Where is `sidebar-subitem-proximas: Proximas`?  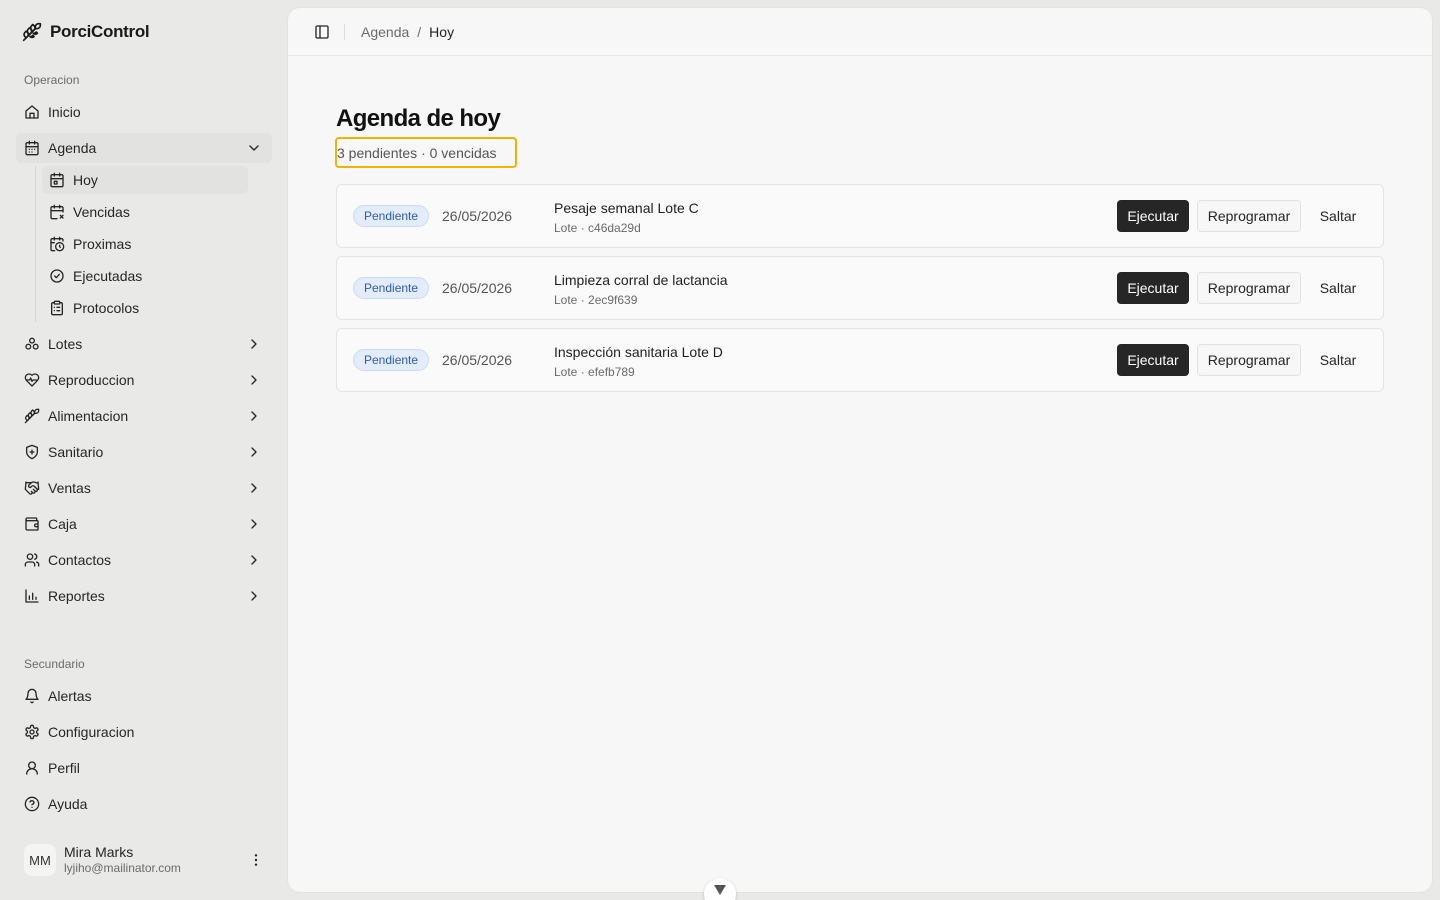
sidebar-subitem-proximas: Proximas is located at coordinates (145, 244).